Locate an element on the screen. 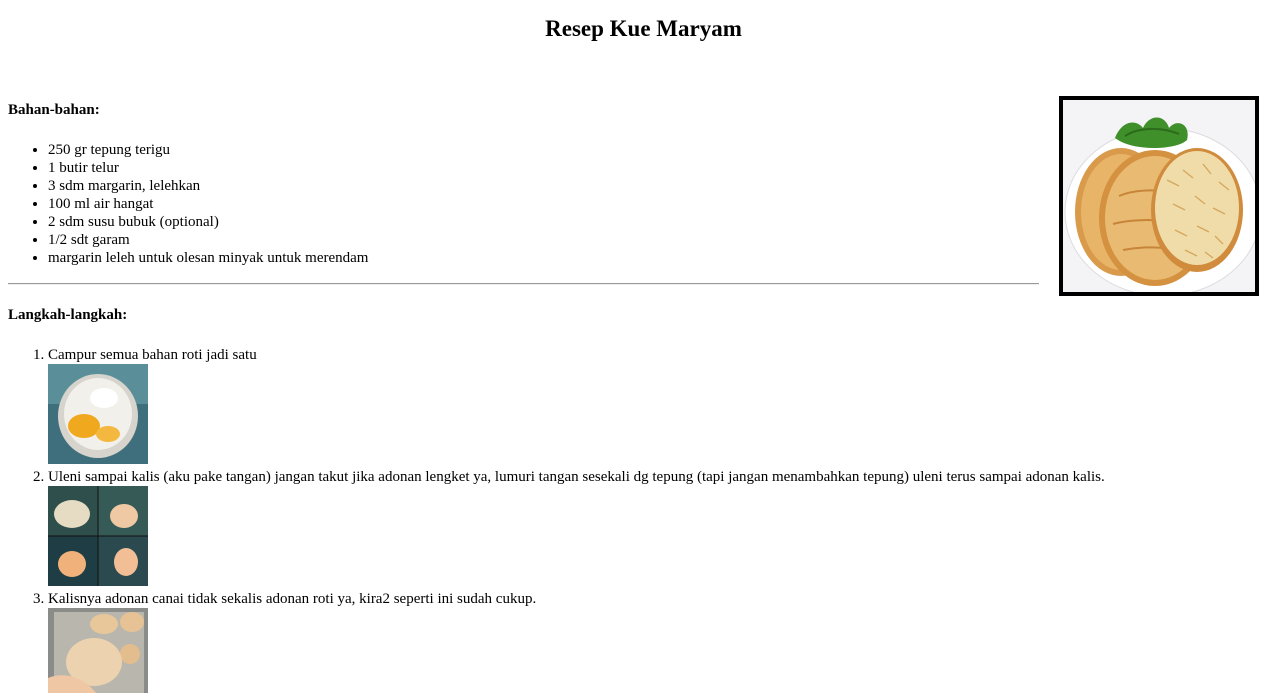 This screenshot has width=1281, height=693. list-item: 1/2 sdt garam is located at coordinates (208, 240).